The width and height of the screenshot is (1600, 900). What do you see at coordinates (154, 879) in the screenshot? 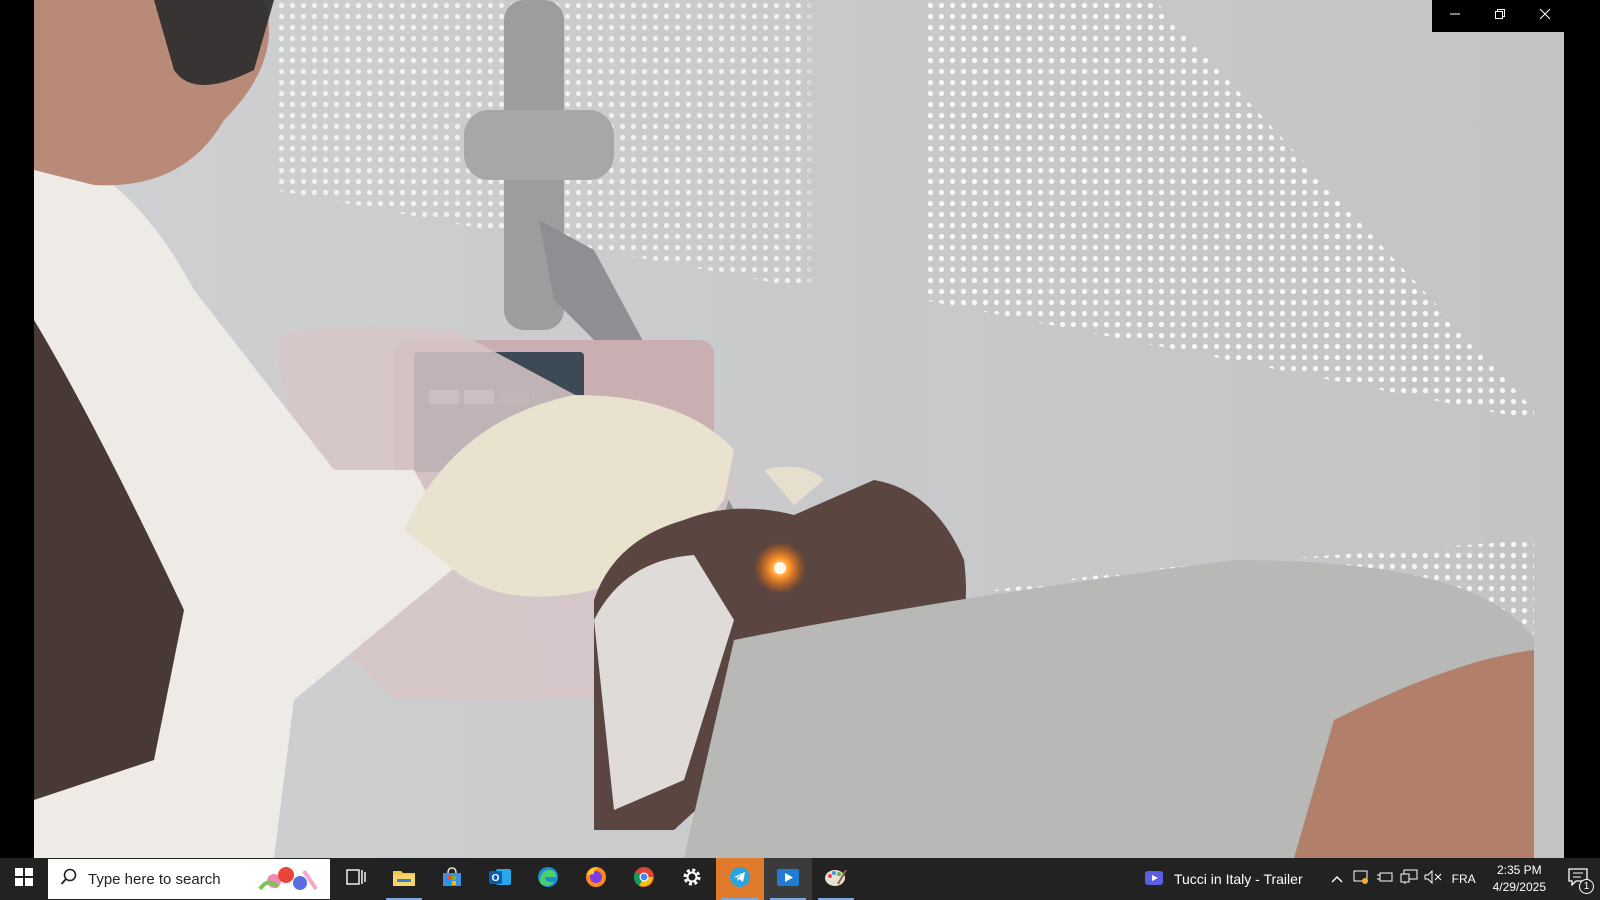
I see `search-placeholder: Type here to search` at bounding box center [154, 879].